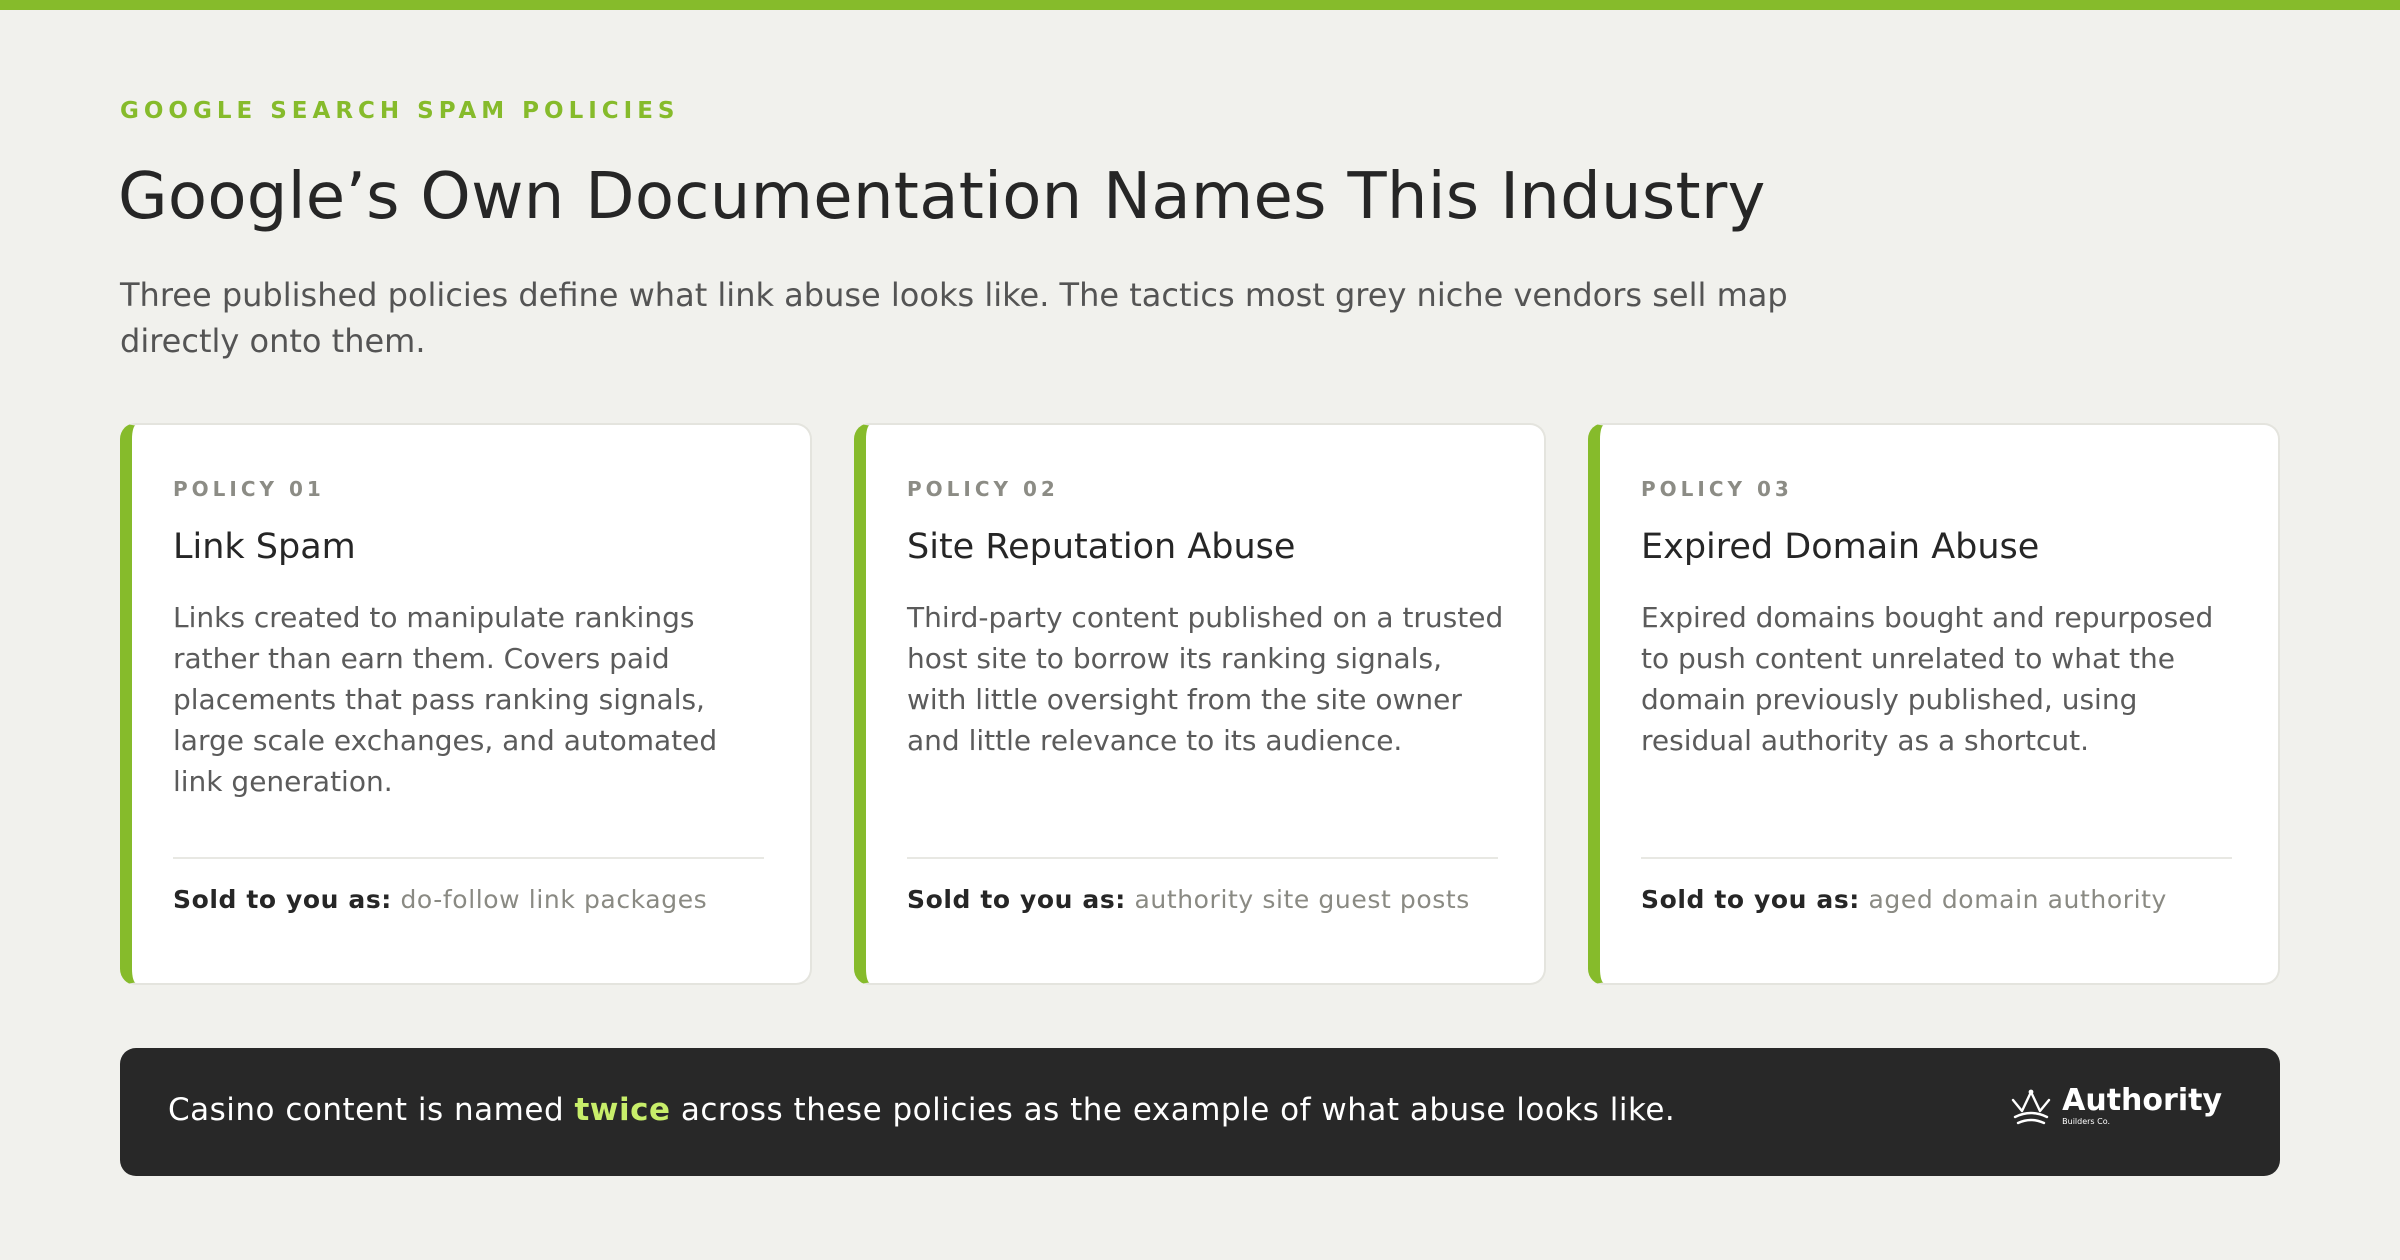 The height and width of the screenshot is (1260, 2400). Describe the element at coordinates (2017, 899) in the screenshot. I see `sold-as-value: aged domain authority` at that location.